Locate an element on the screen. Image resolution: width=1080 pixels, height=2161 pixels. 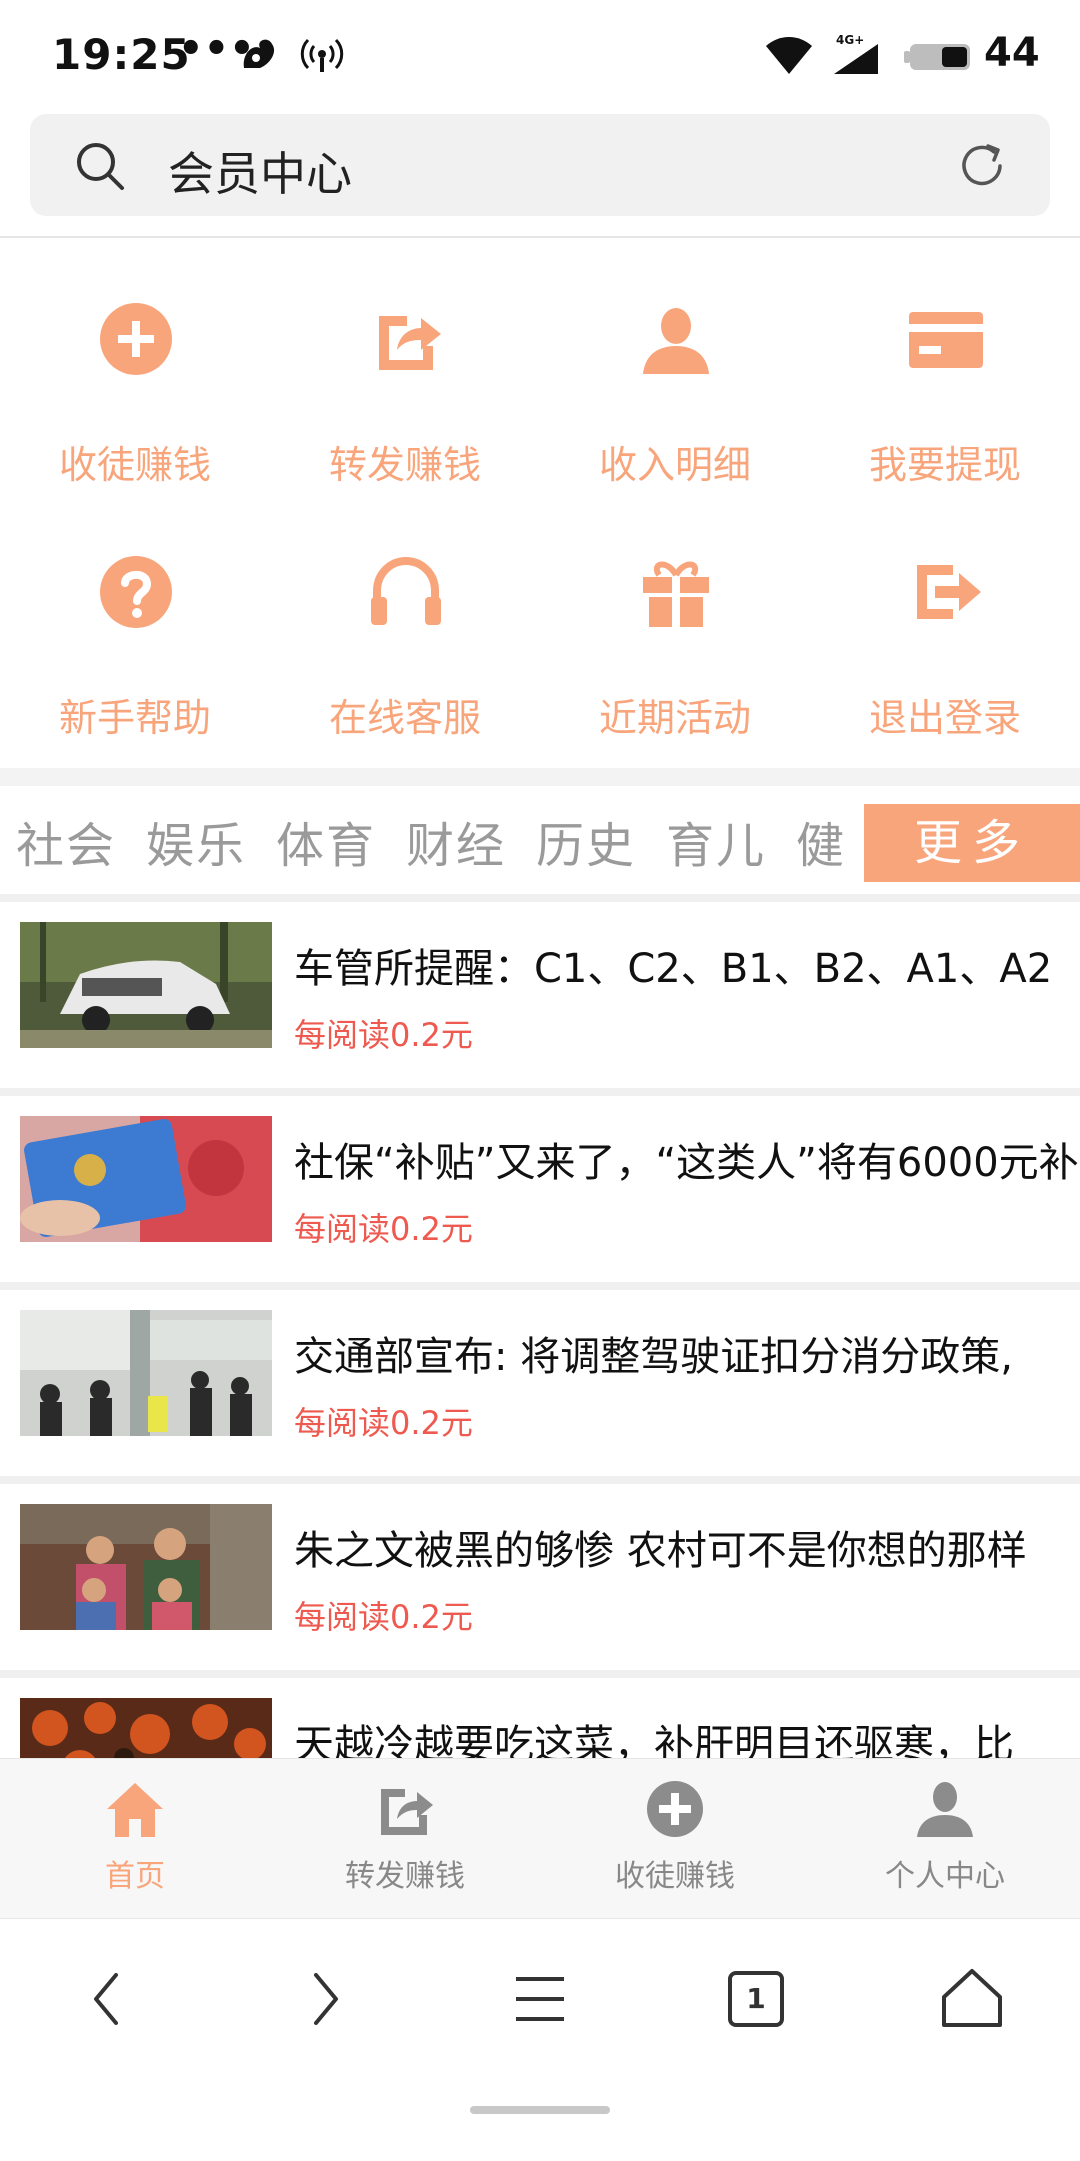
news-item: 交通部宣布: 将调整驾驶证扣分消分政策, 每阅读0.2元 is located at coordinates (540, 1383).